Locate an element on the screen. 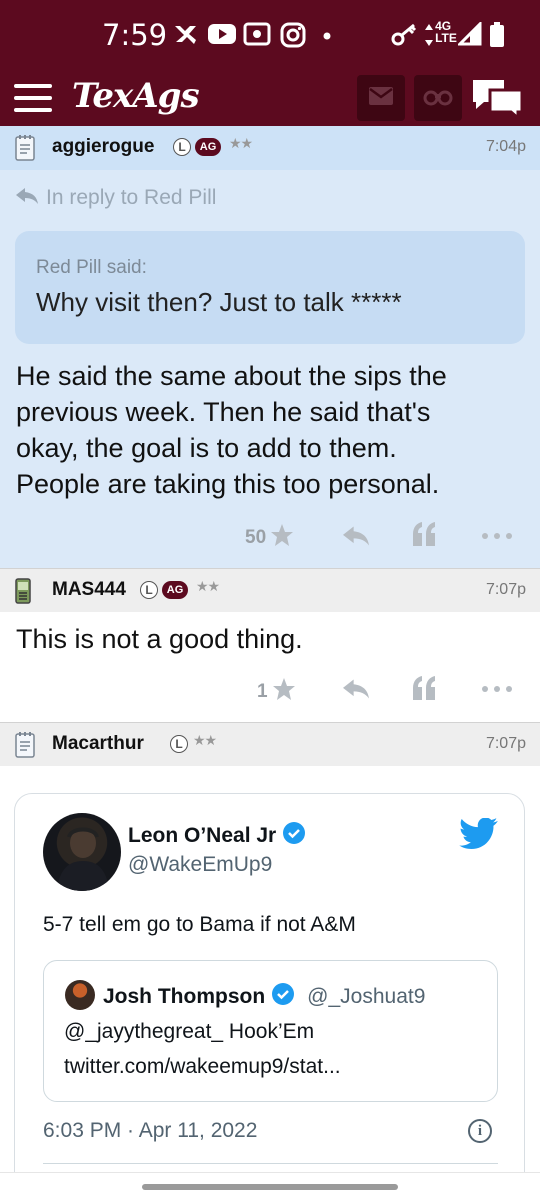 The width and height of the screenshot is (540, 1200). quoted-handle: @_Joshuat9 is located at coordinates (366, 996).